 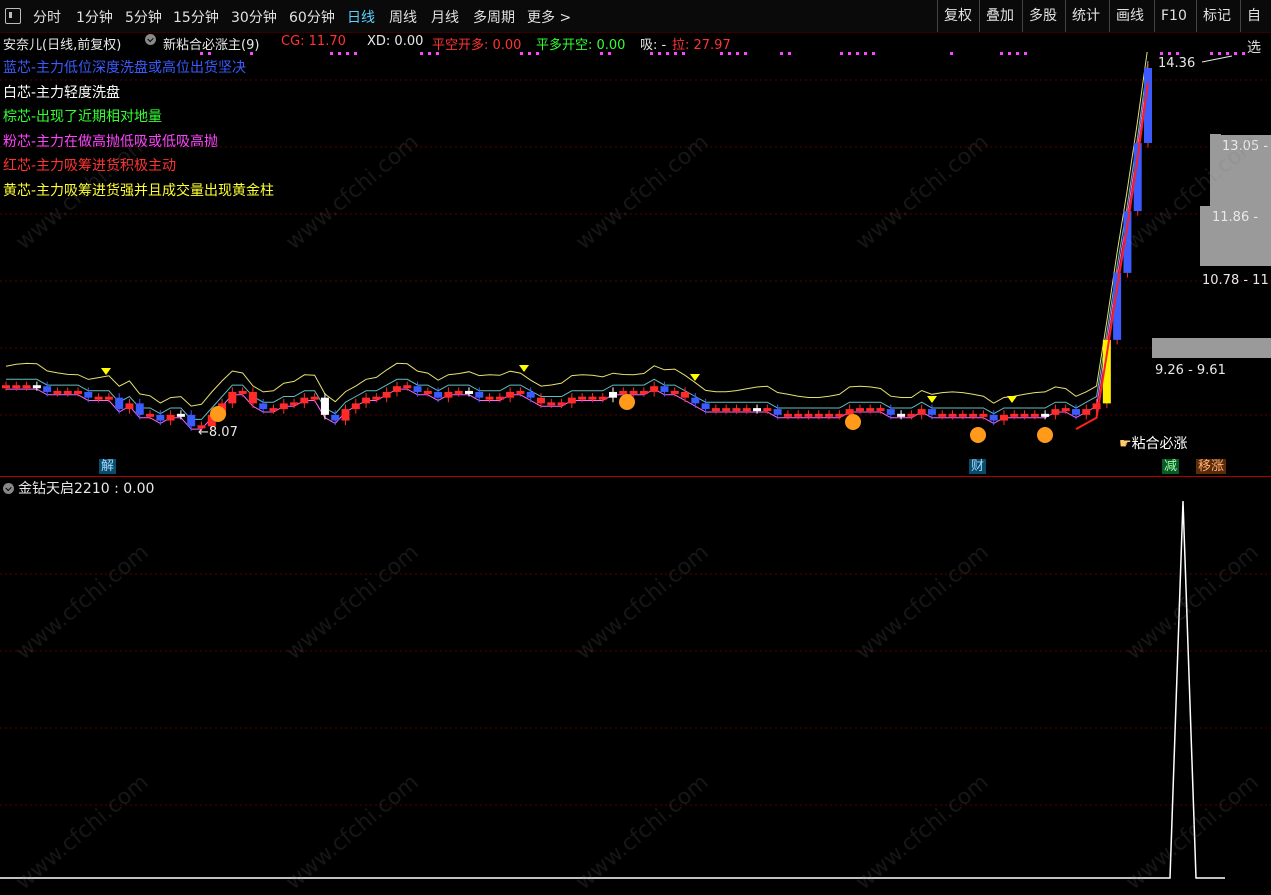 I want to click on toolbar-button-0: 复权, so click(x=957, y=16).